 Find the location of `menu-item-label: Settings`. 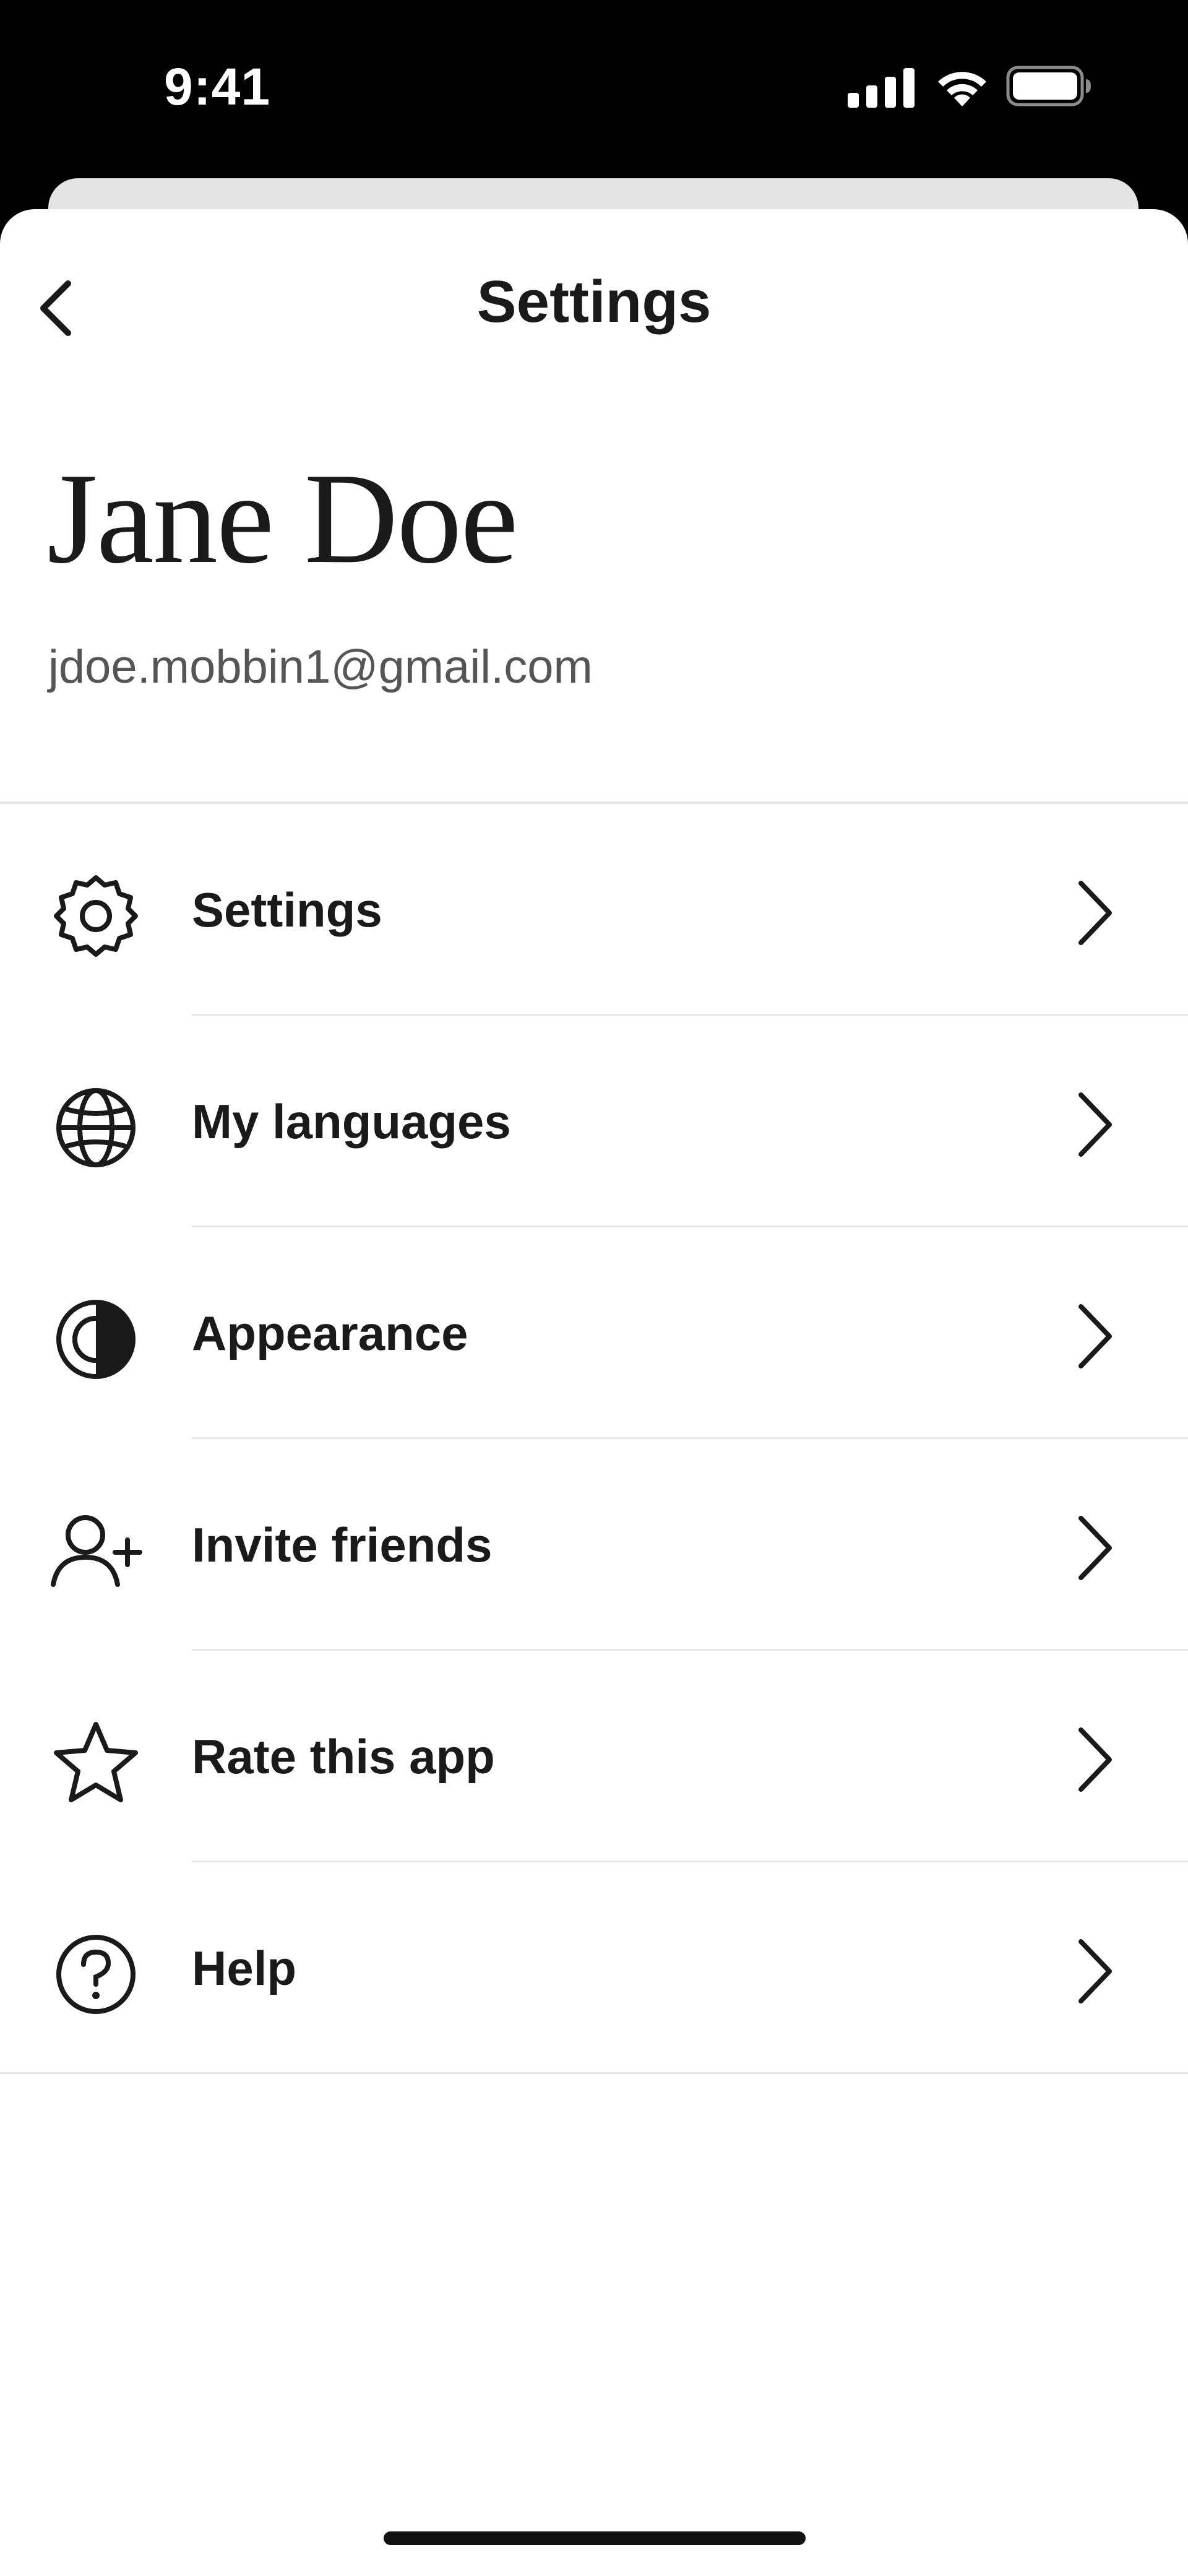

menu-item-label: Settings is located at coordinates (287, 910).